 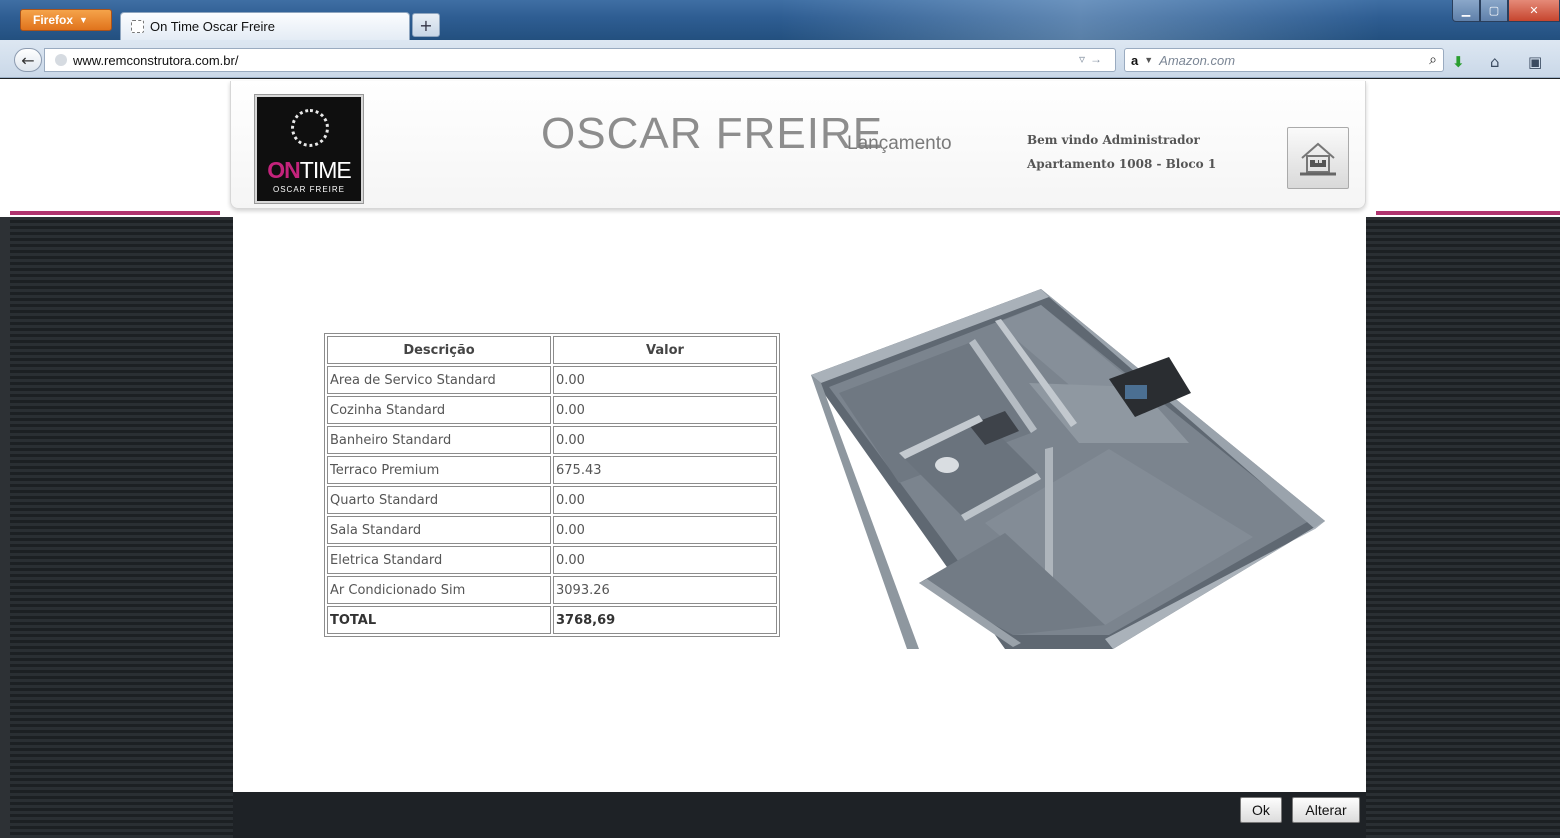 What do you see at coordinates (552, 500) in the screenshot?
I see `table-row: Quarto Standard 0.00` at bounding box center [552, 500].